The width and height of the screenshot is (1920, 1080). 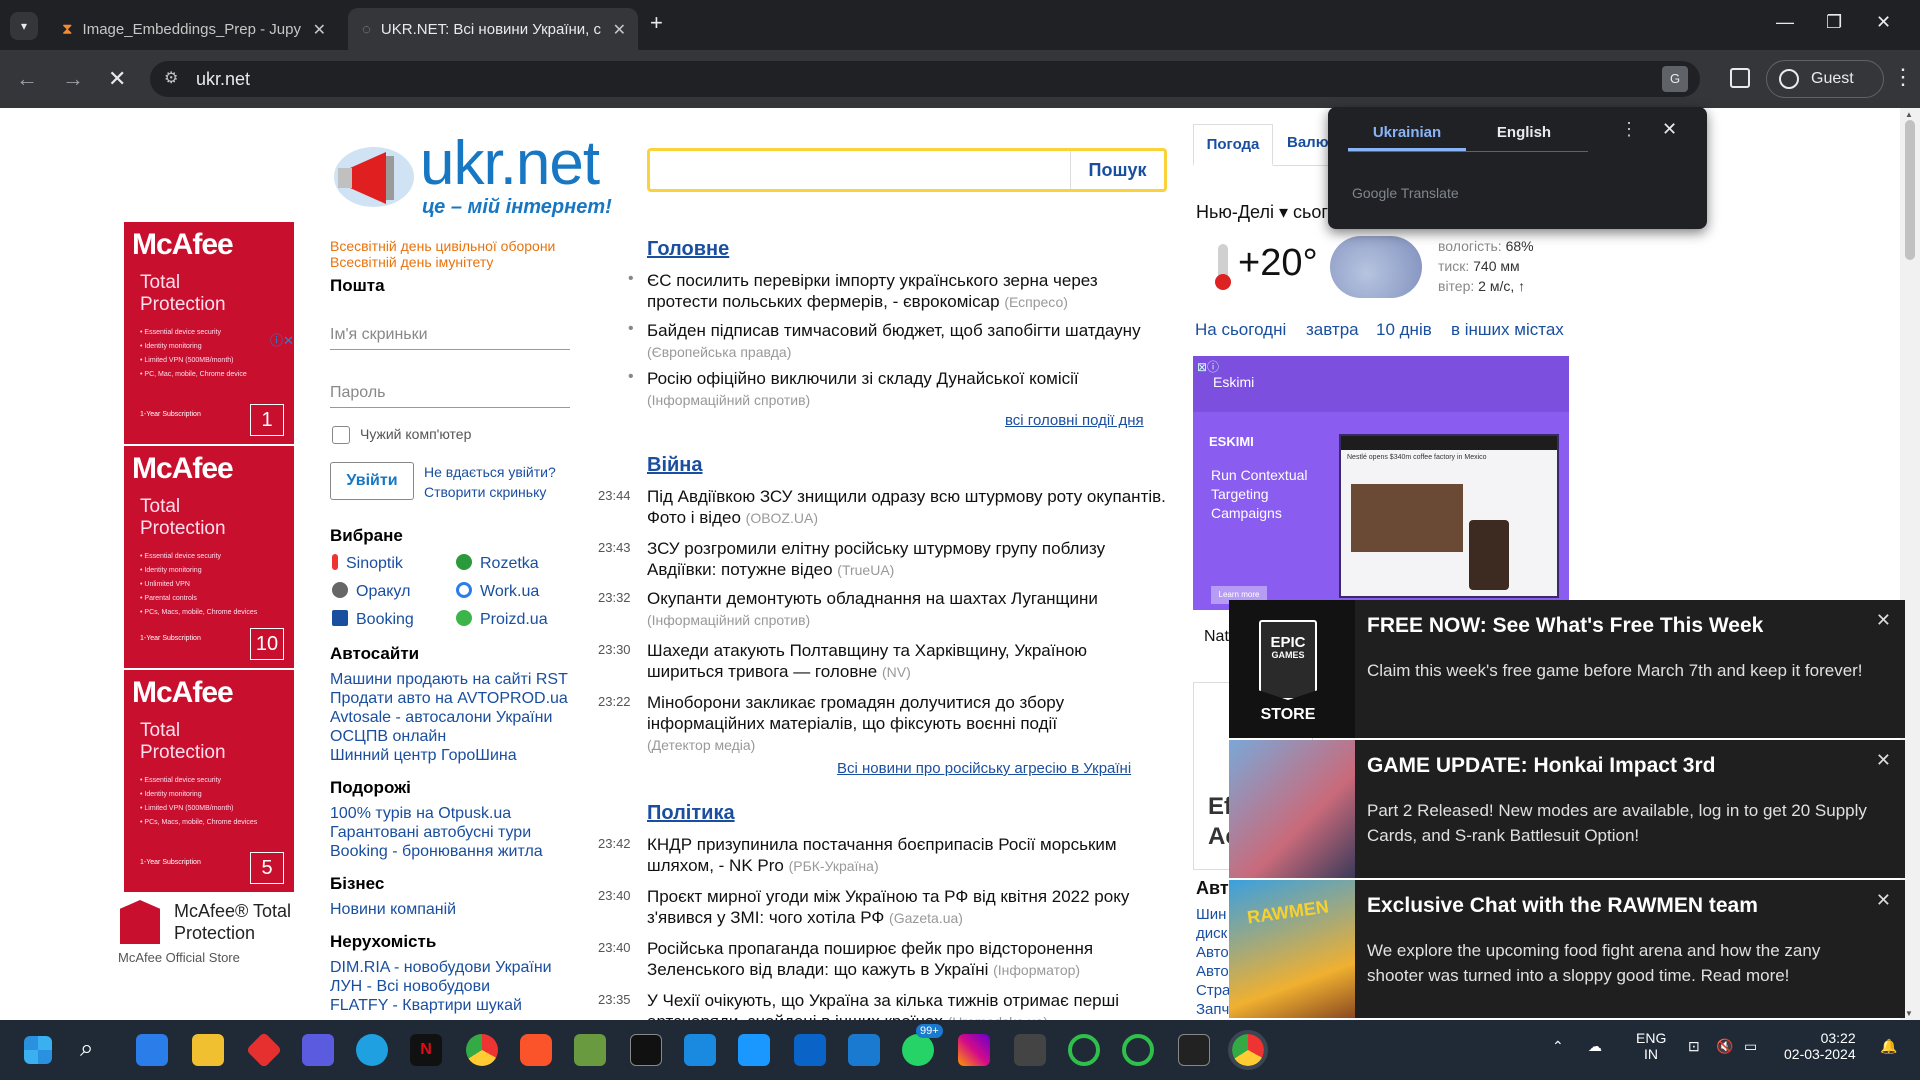 I want to click on target-language-tab: English, so click(x=1524, y=135).